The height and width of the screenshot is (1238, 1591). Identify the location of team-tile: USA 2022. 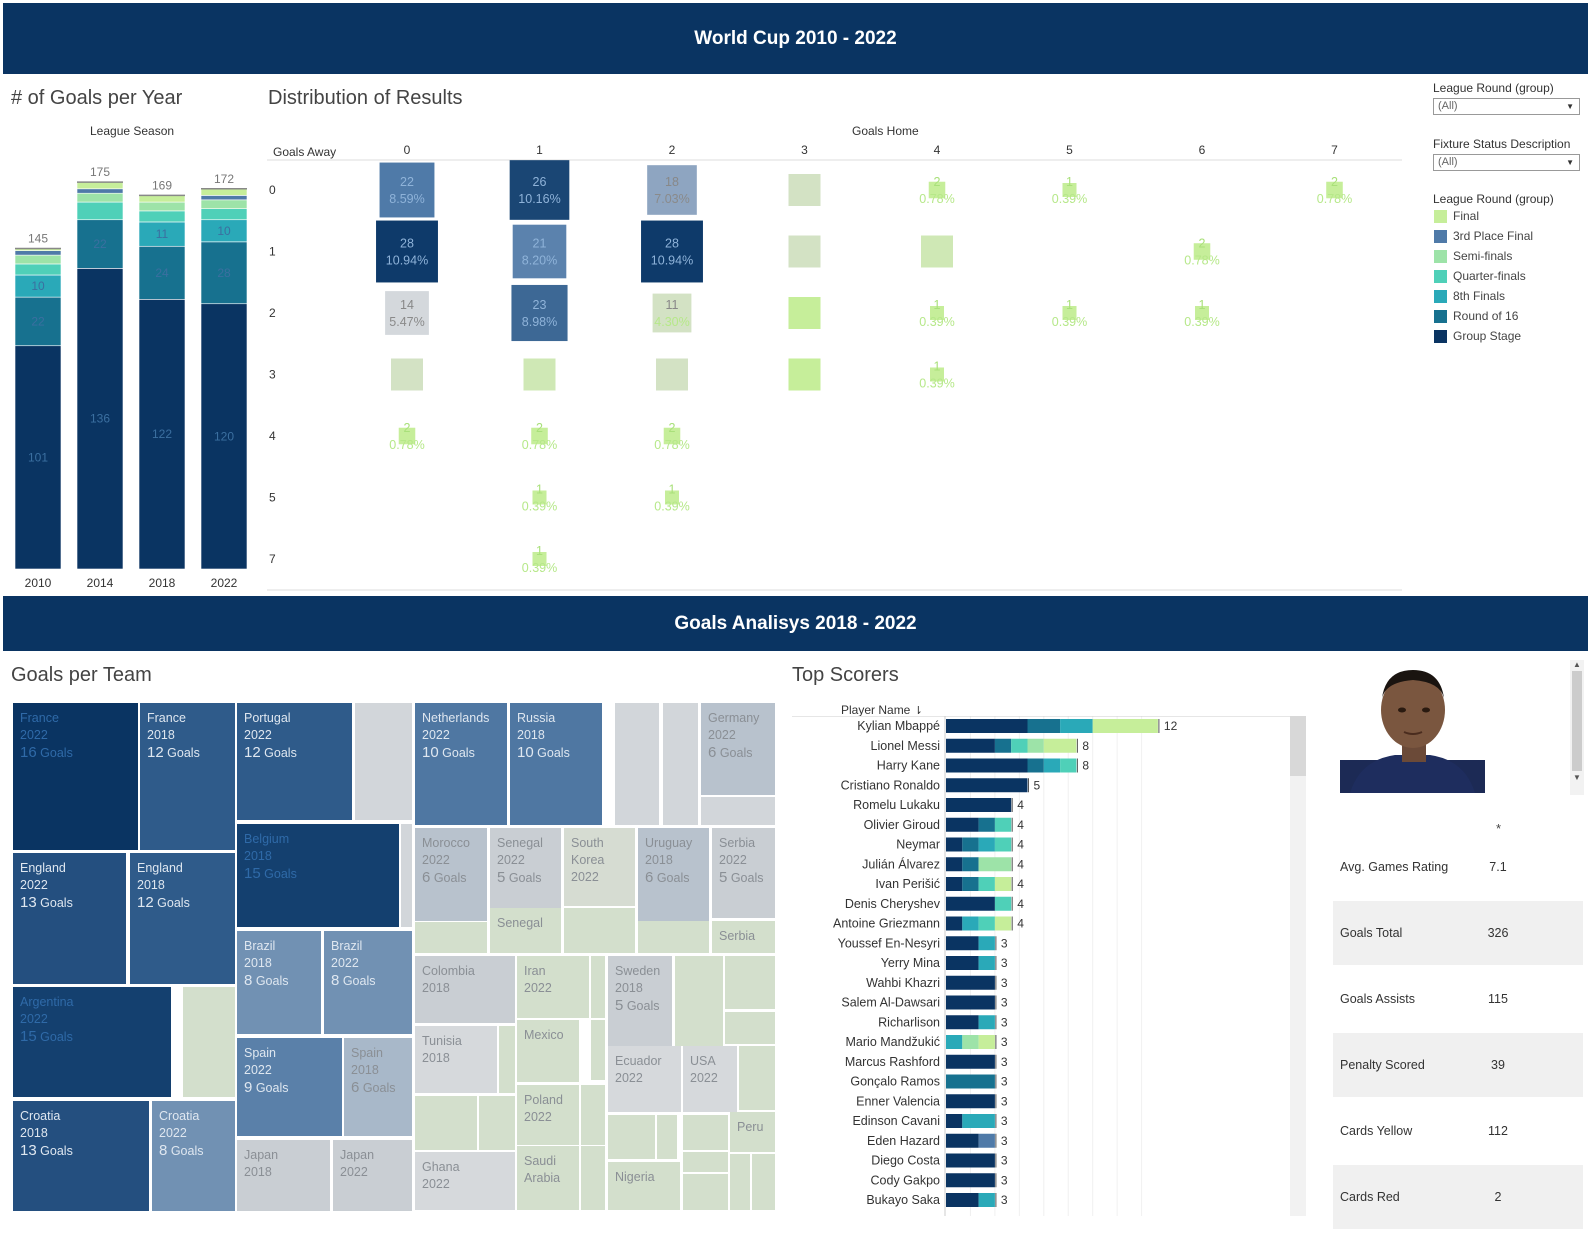
(710, 1079).